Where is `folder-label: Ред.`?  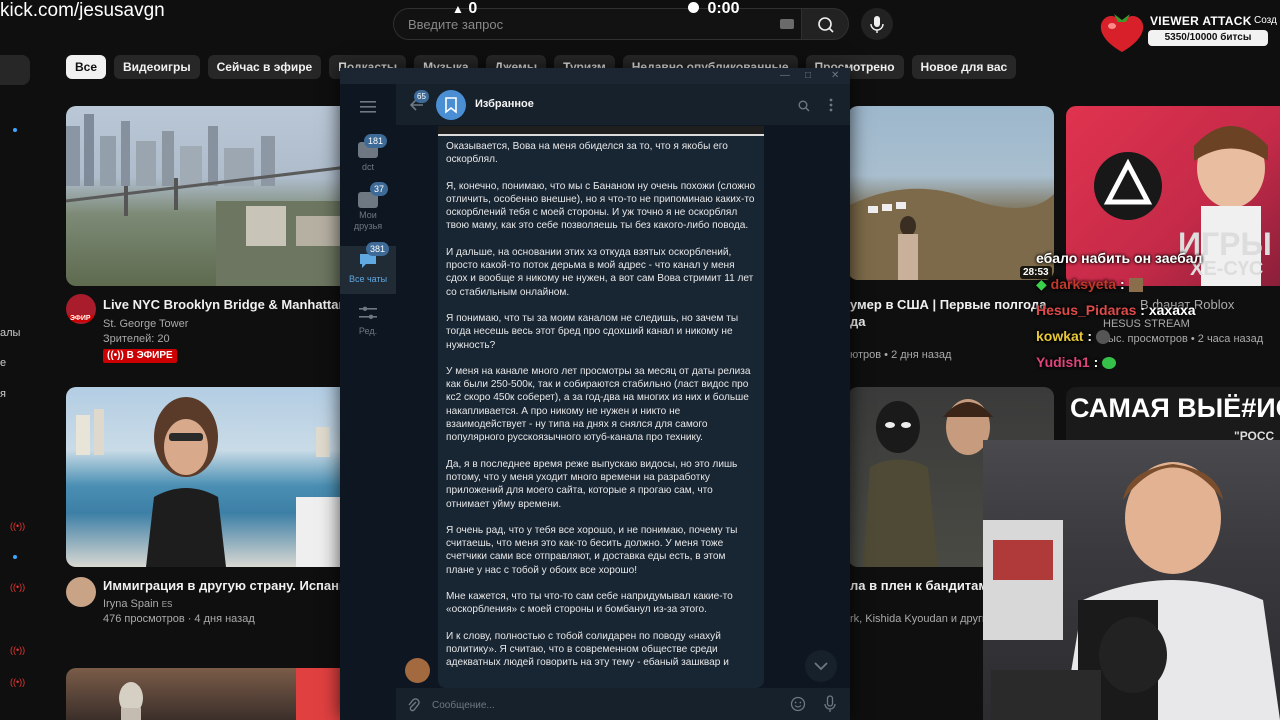
folder-label: Ред. is located at coordinates (368, 331).